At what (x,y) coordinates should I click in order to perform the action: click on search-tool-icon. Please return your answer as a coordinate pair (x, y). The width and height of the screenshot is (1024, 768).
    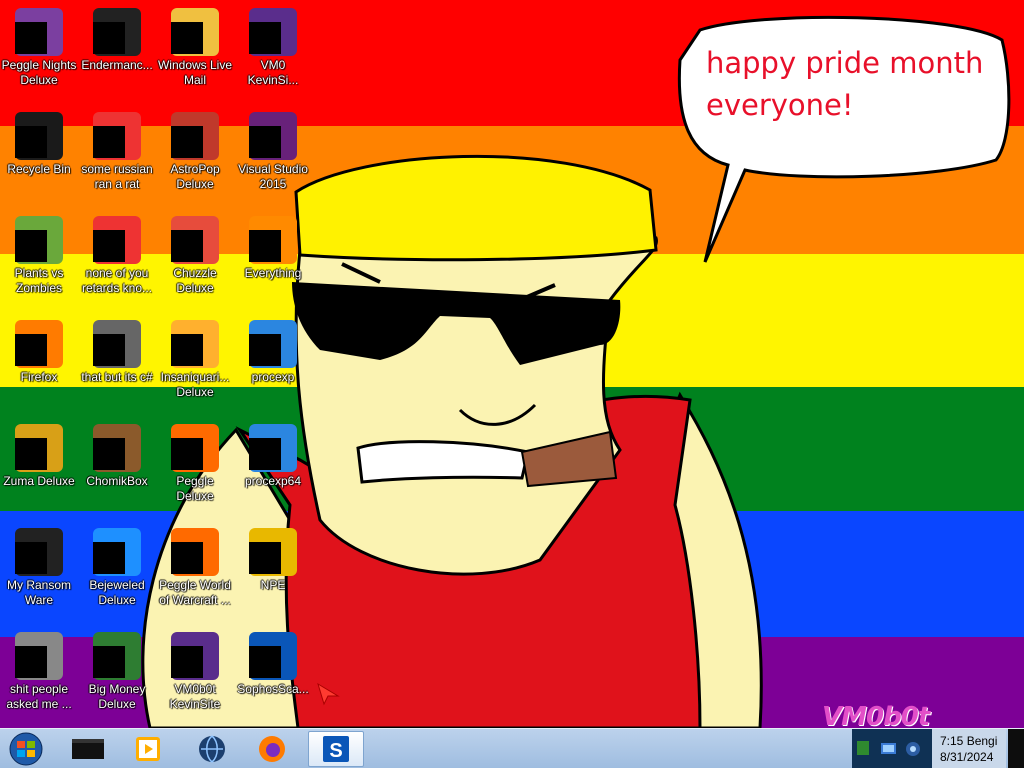
    Looking at the image, I should click on (273, 240).